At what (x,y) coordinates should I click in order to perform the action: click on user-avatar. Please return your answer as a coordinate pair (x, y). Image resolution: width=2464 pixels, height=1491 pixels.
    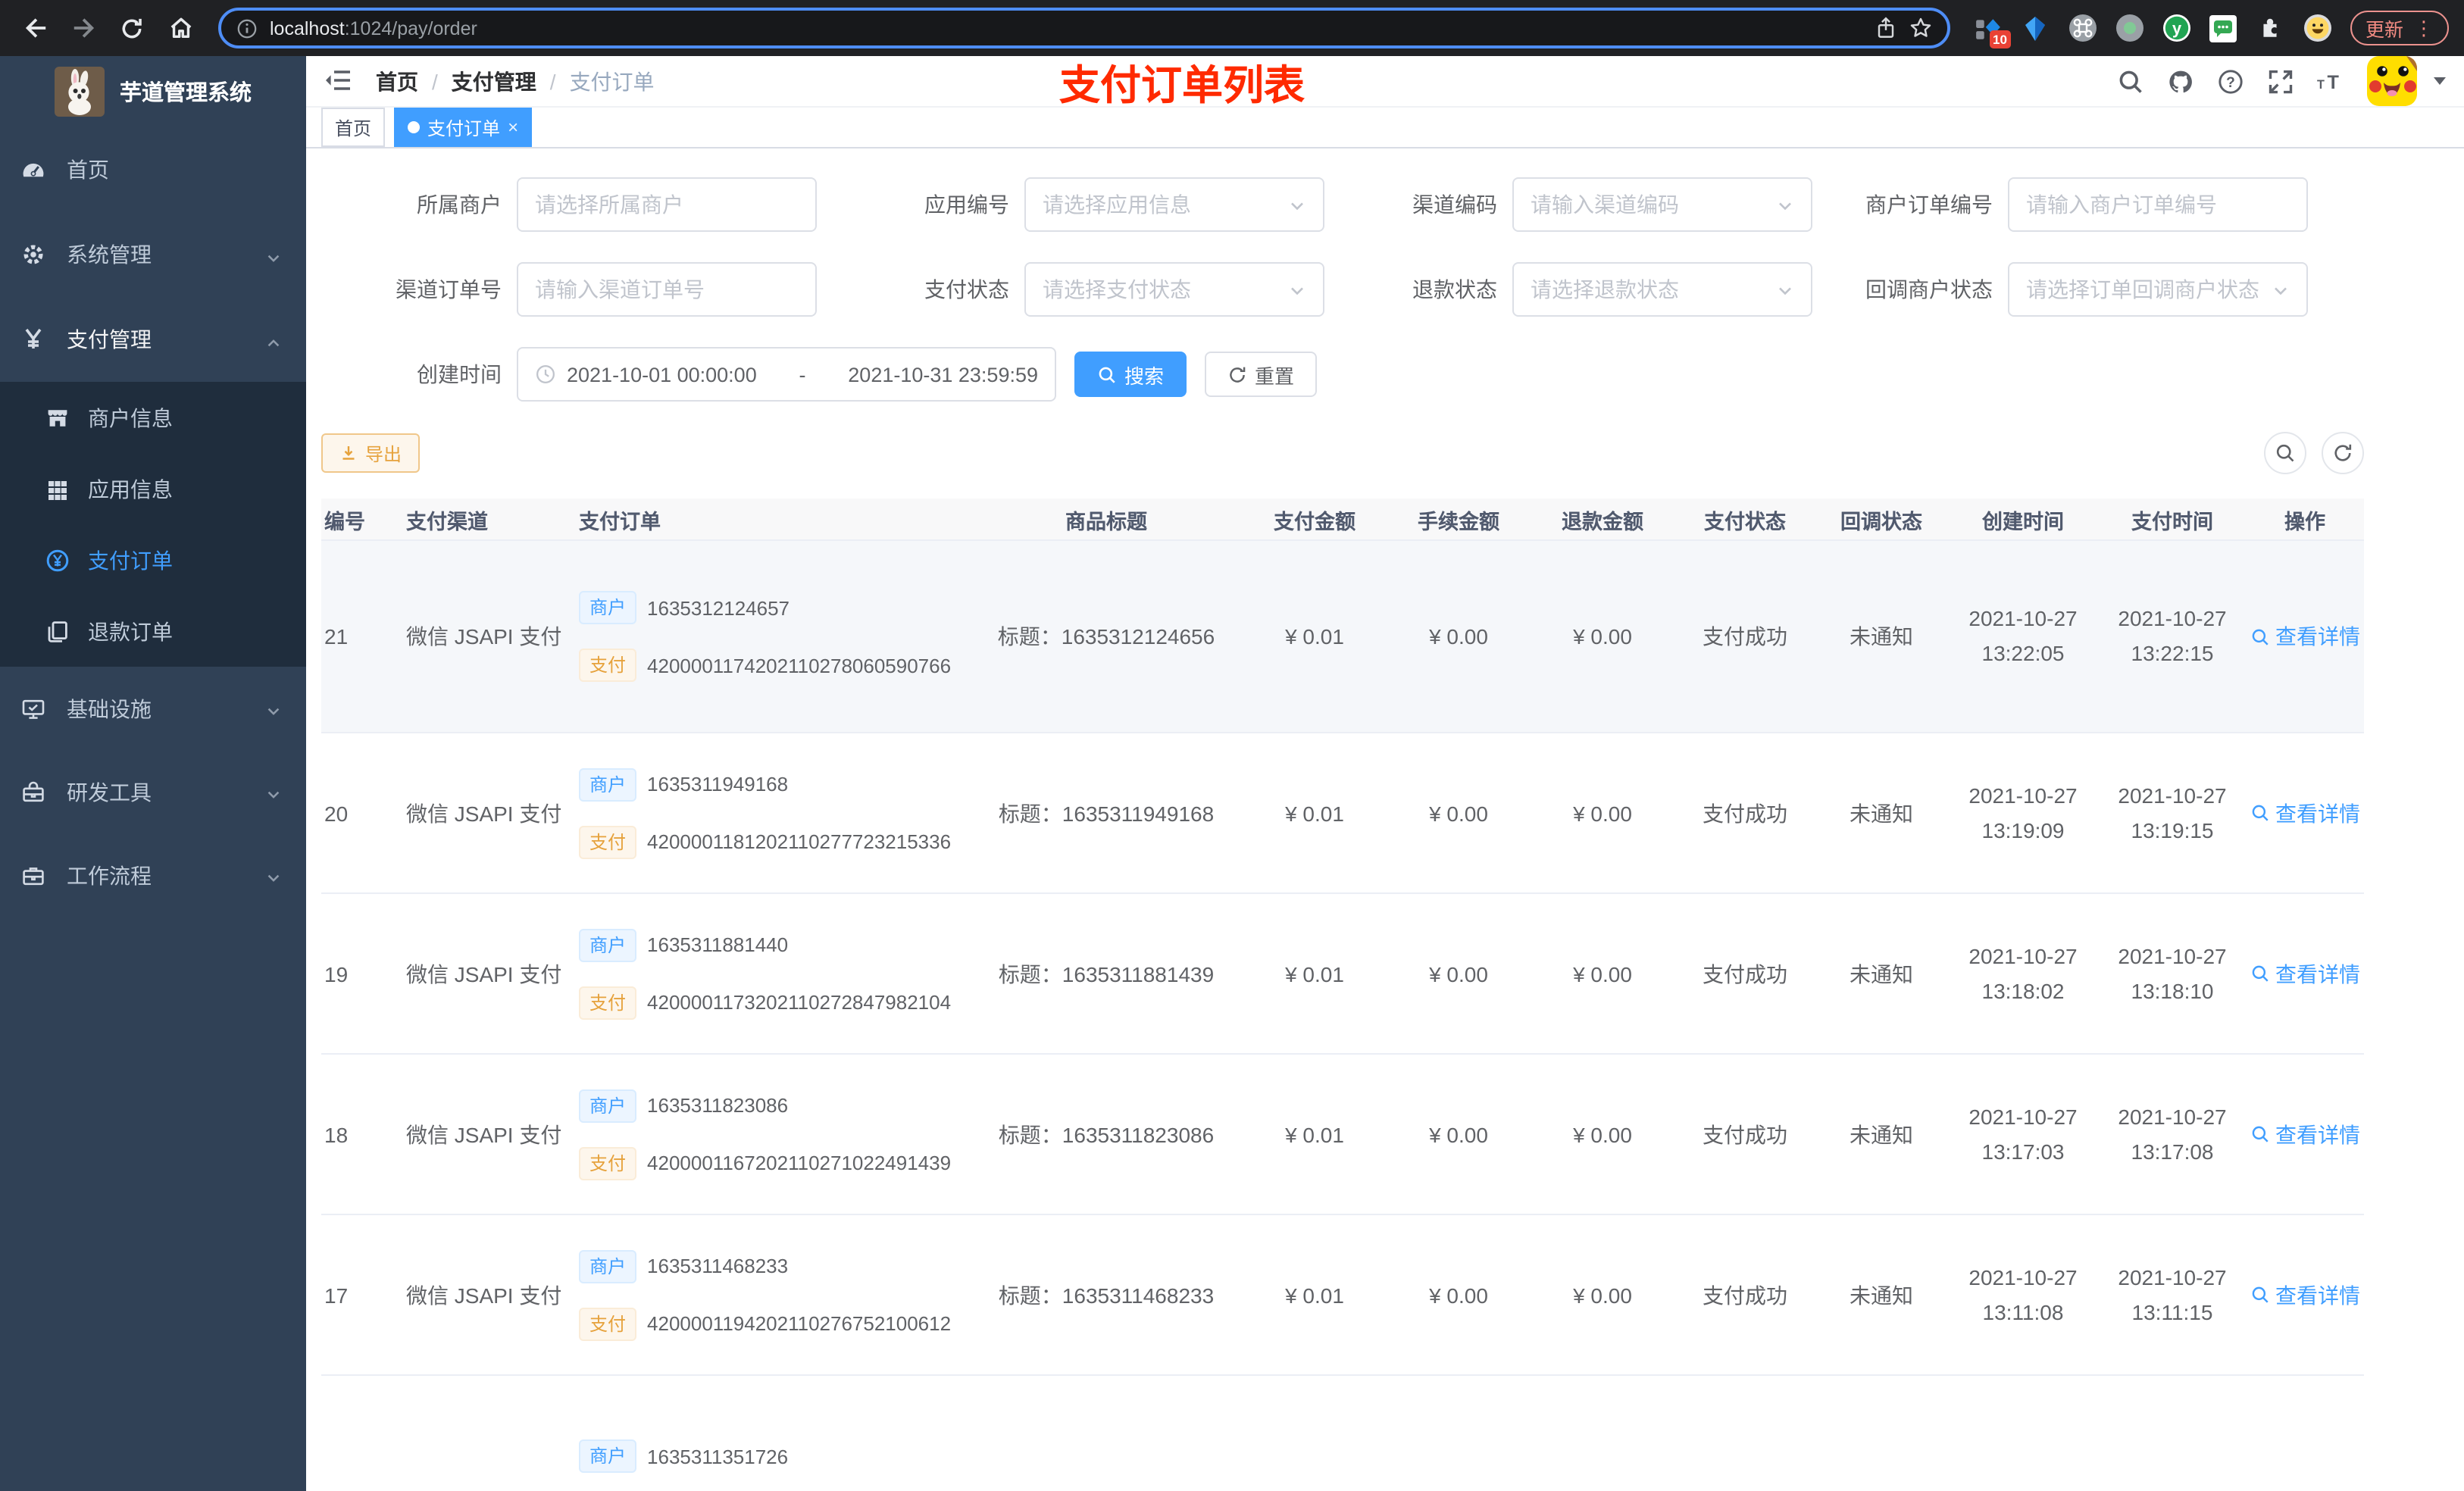
    Looking at the image, I should click on (2392, 81).